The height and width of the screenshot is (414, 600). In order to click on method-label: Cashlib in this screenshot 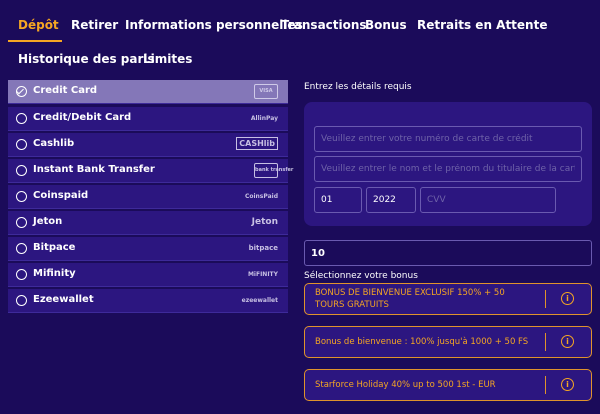, I will do `click(54, 143)`.